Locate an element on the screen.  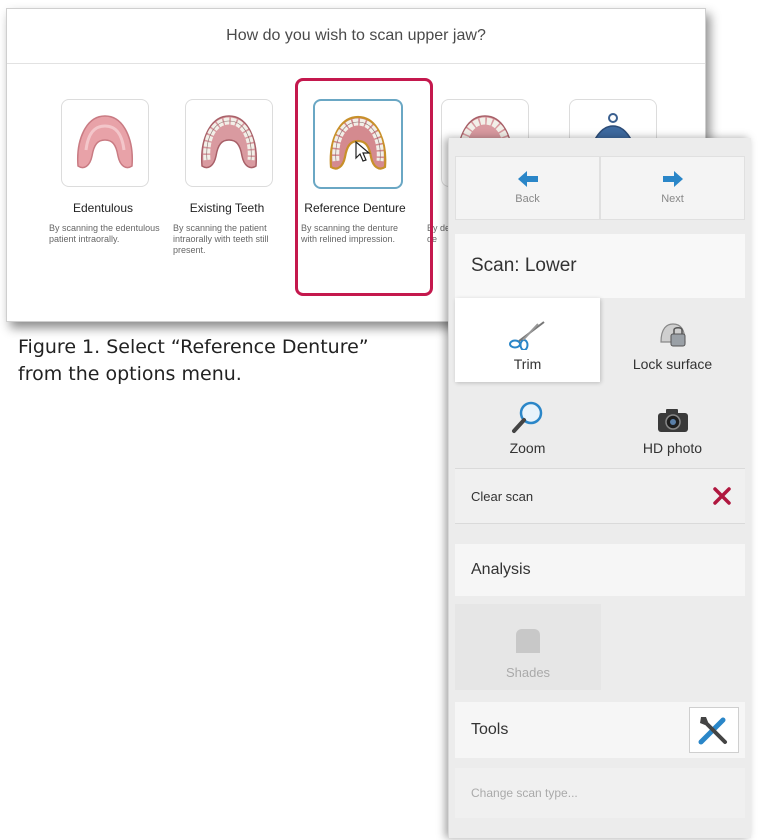
back-button: Back is located at coordinates (527, 188).